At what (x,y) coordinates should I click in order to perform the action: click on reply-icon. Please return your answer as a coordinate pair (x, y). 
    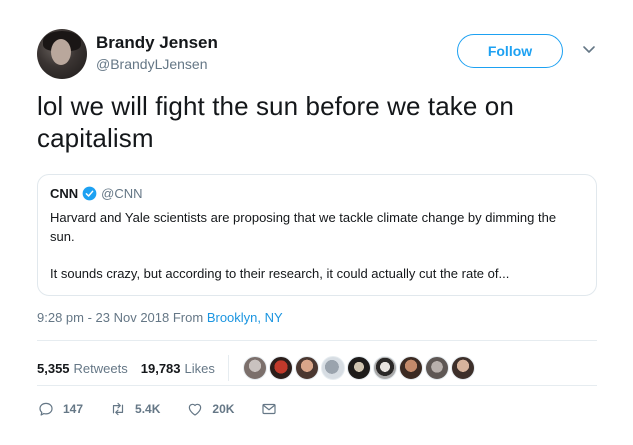
    Looking at the image, I should click on (46, 409).